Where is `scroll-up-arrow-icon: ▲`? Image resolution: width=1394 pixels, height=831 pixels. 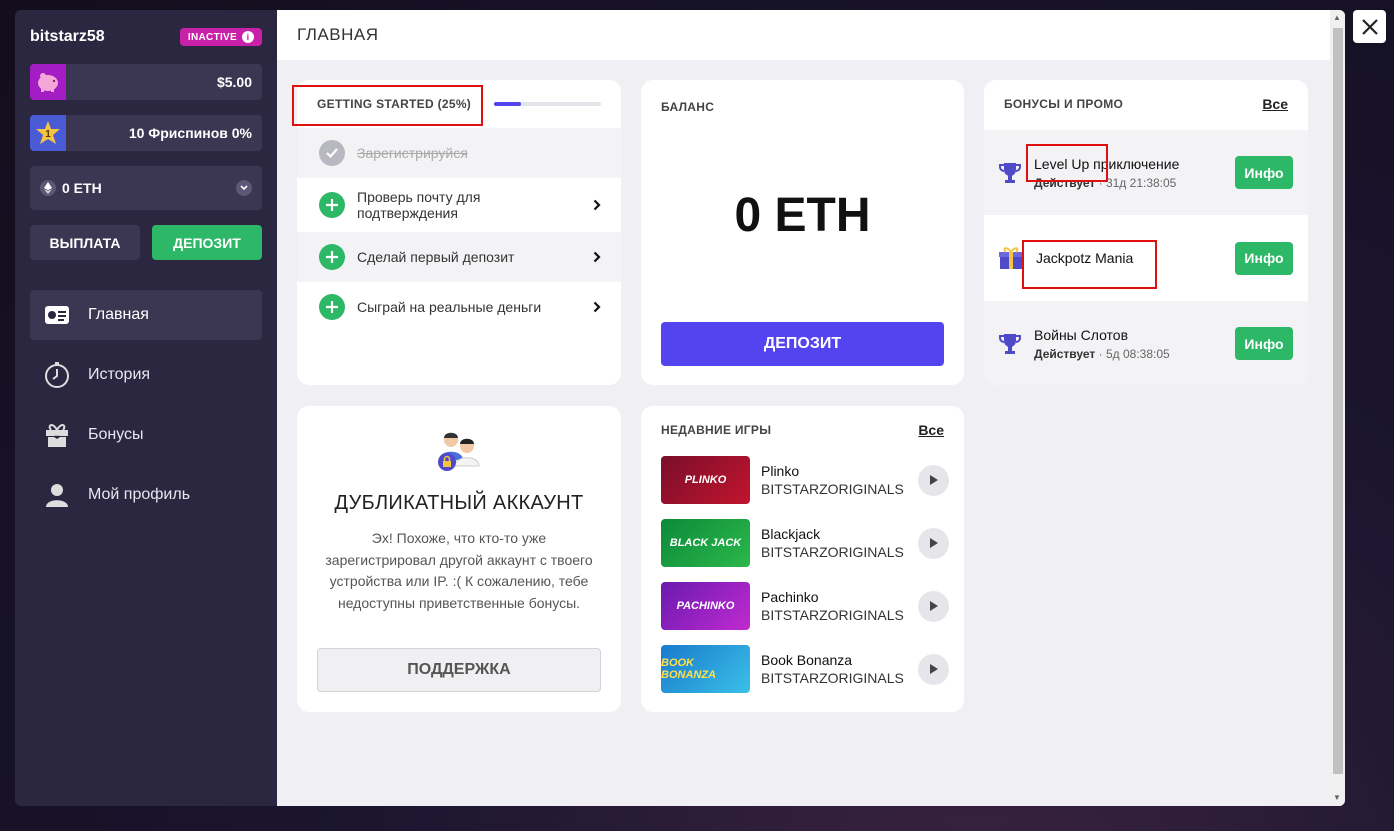 scroll-up-arrow-icon: ▲ is located at coordinates (1337, 17).